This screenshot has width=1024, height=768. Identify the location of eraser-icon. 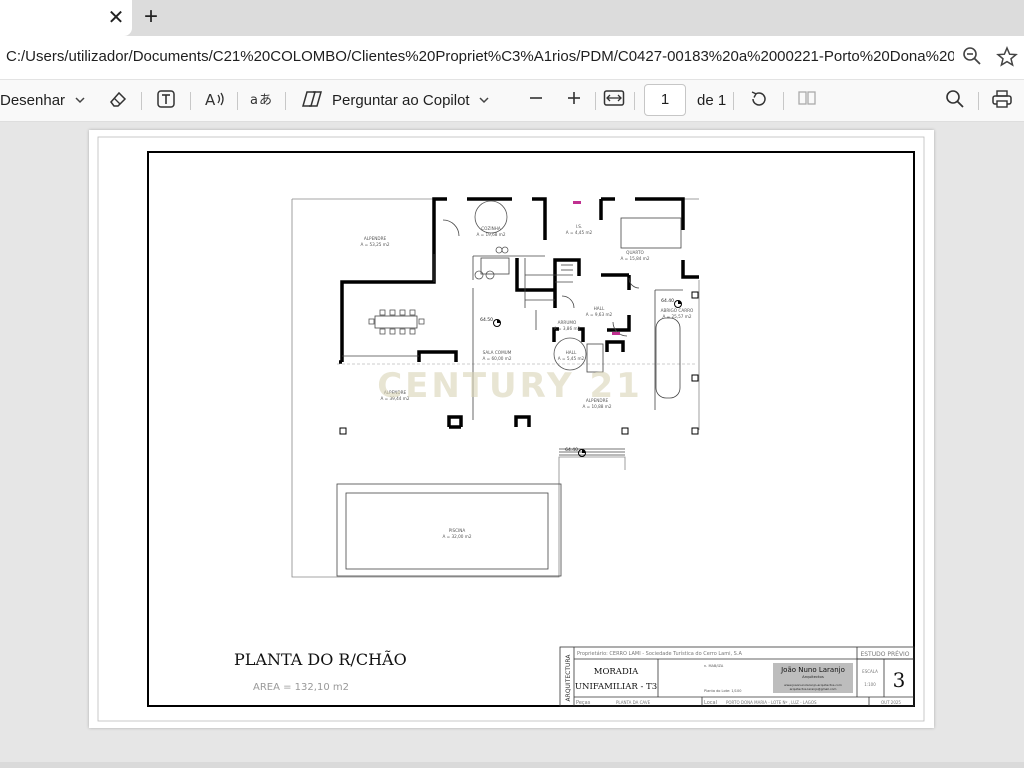
(118, 101).